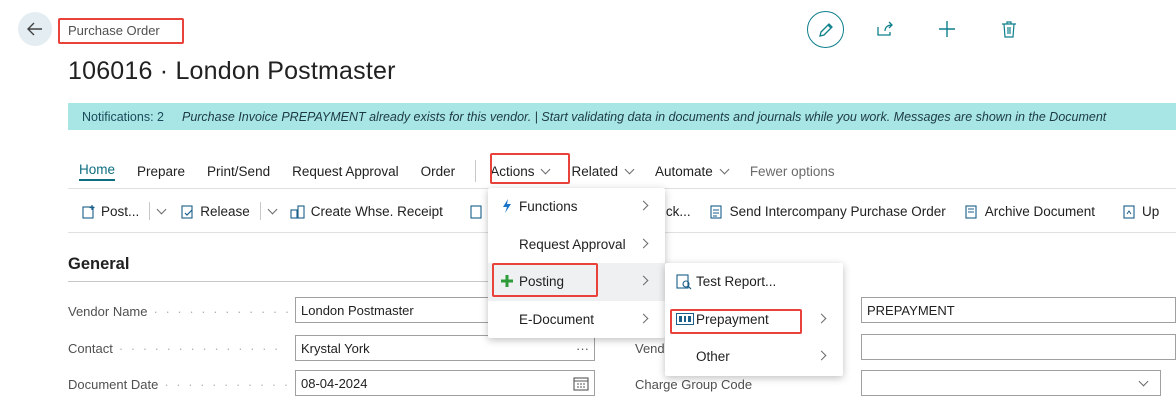 This screenshot has height=418, width=1176. I want to click on tab-print-send: Print/Send, so click(238, 171).